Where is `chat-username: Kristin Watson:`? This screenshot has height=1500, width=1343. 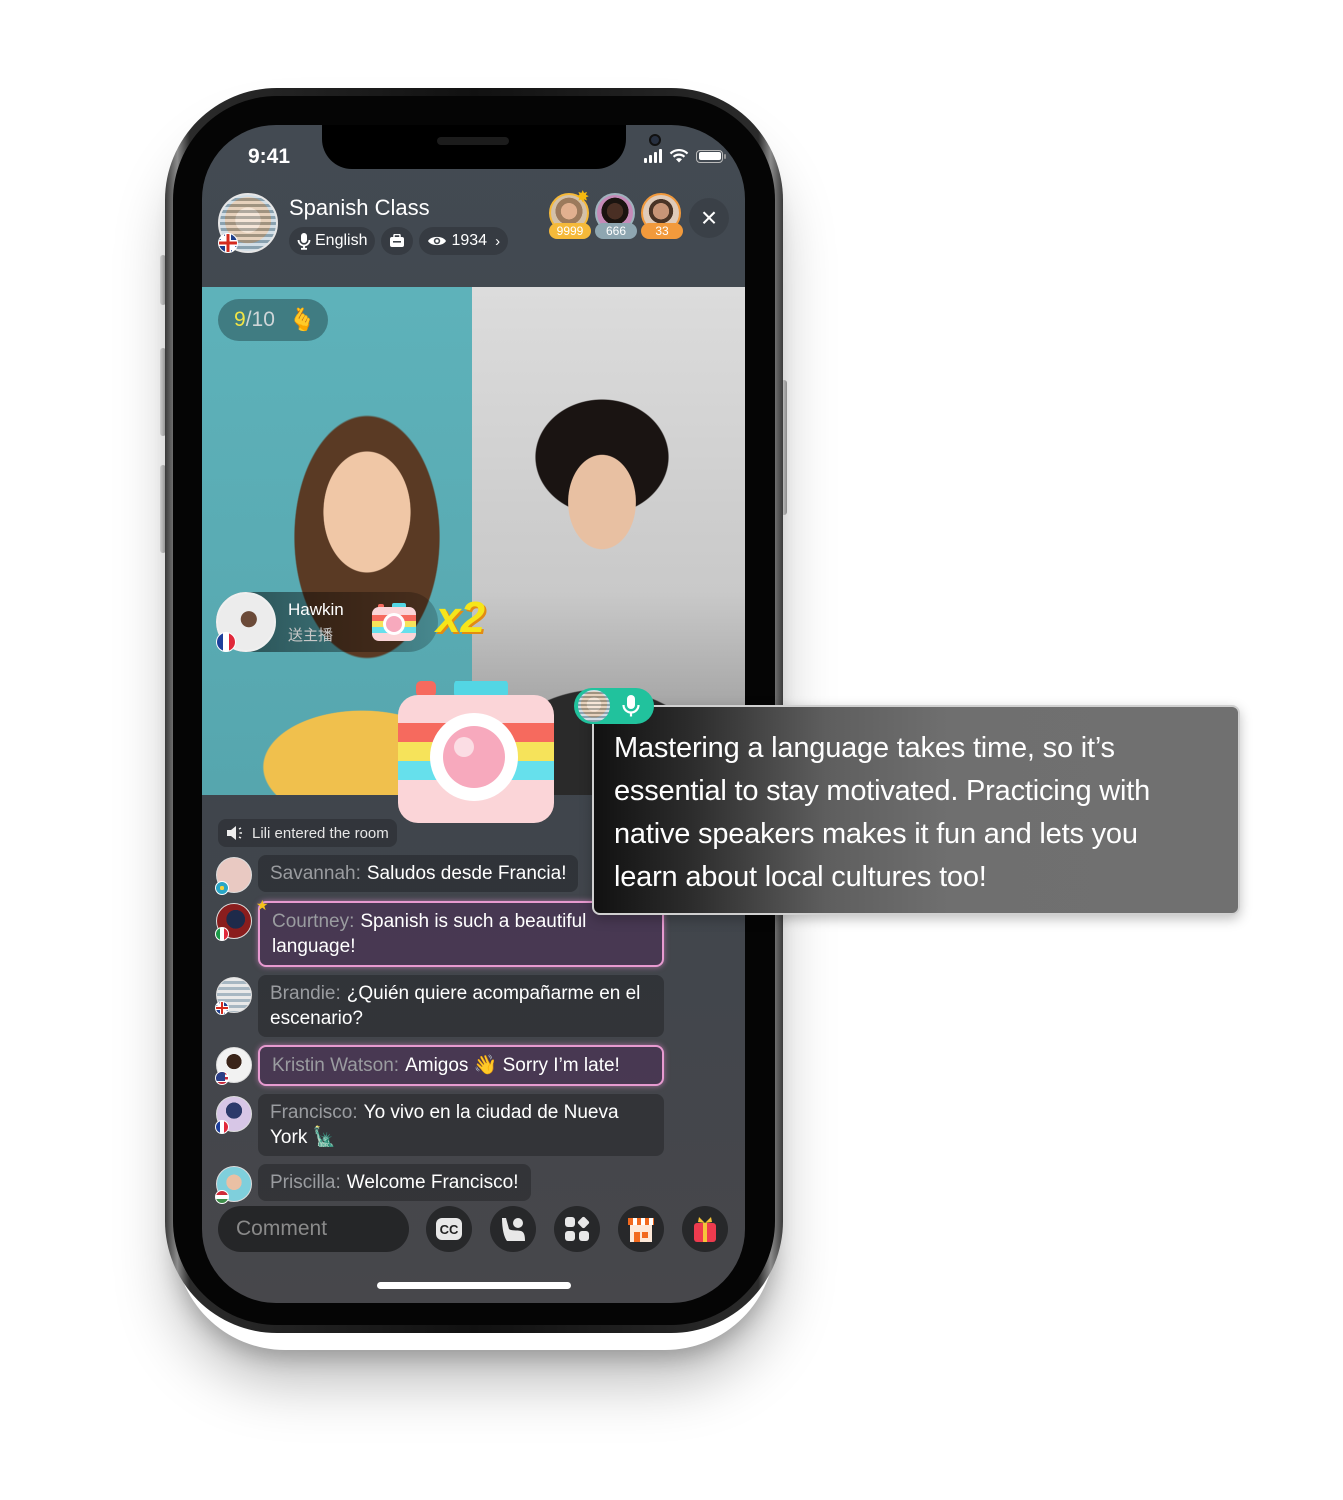
chat-username: Kristin Watson: is located at coordinates (336, 1065).